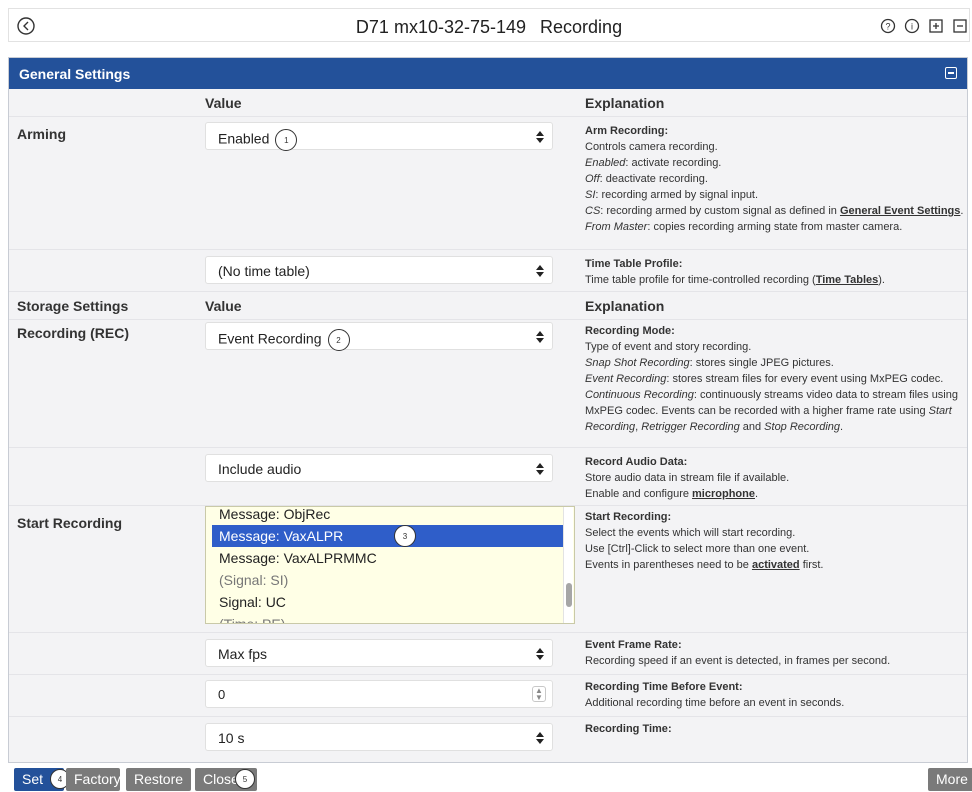 Image resolution: width=972 pixels, height=792 pixels. What do you see at coordinates (379, 468) in the screenshot?
I see `audio-select: Include audio` at bounding box center [379, 468].